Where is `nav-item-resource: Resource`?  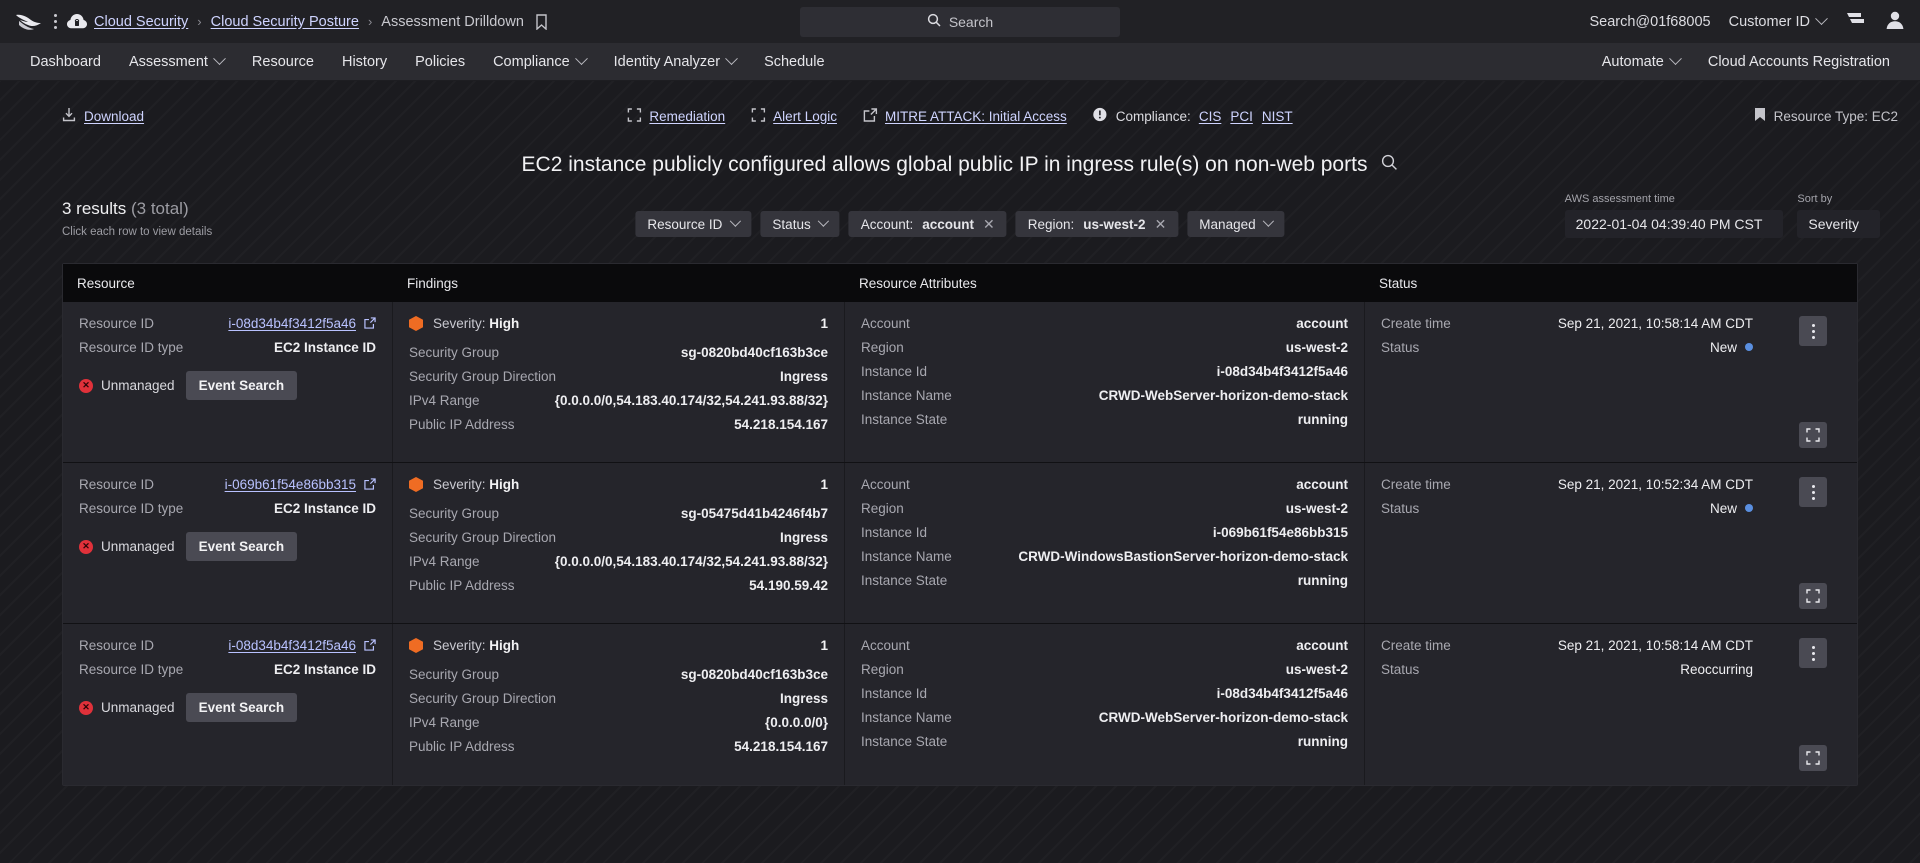 nav-item-resource: Resource is located at coordinates (283, 61).